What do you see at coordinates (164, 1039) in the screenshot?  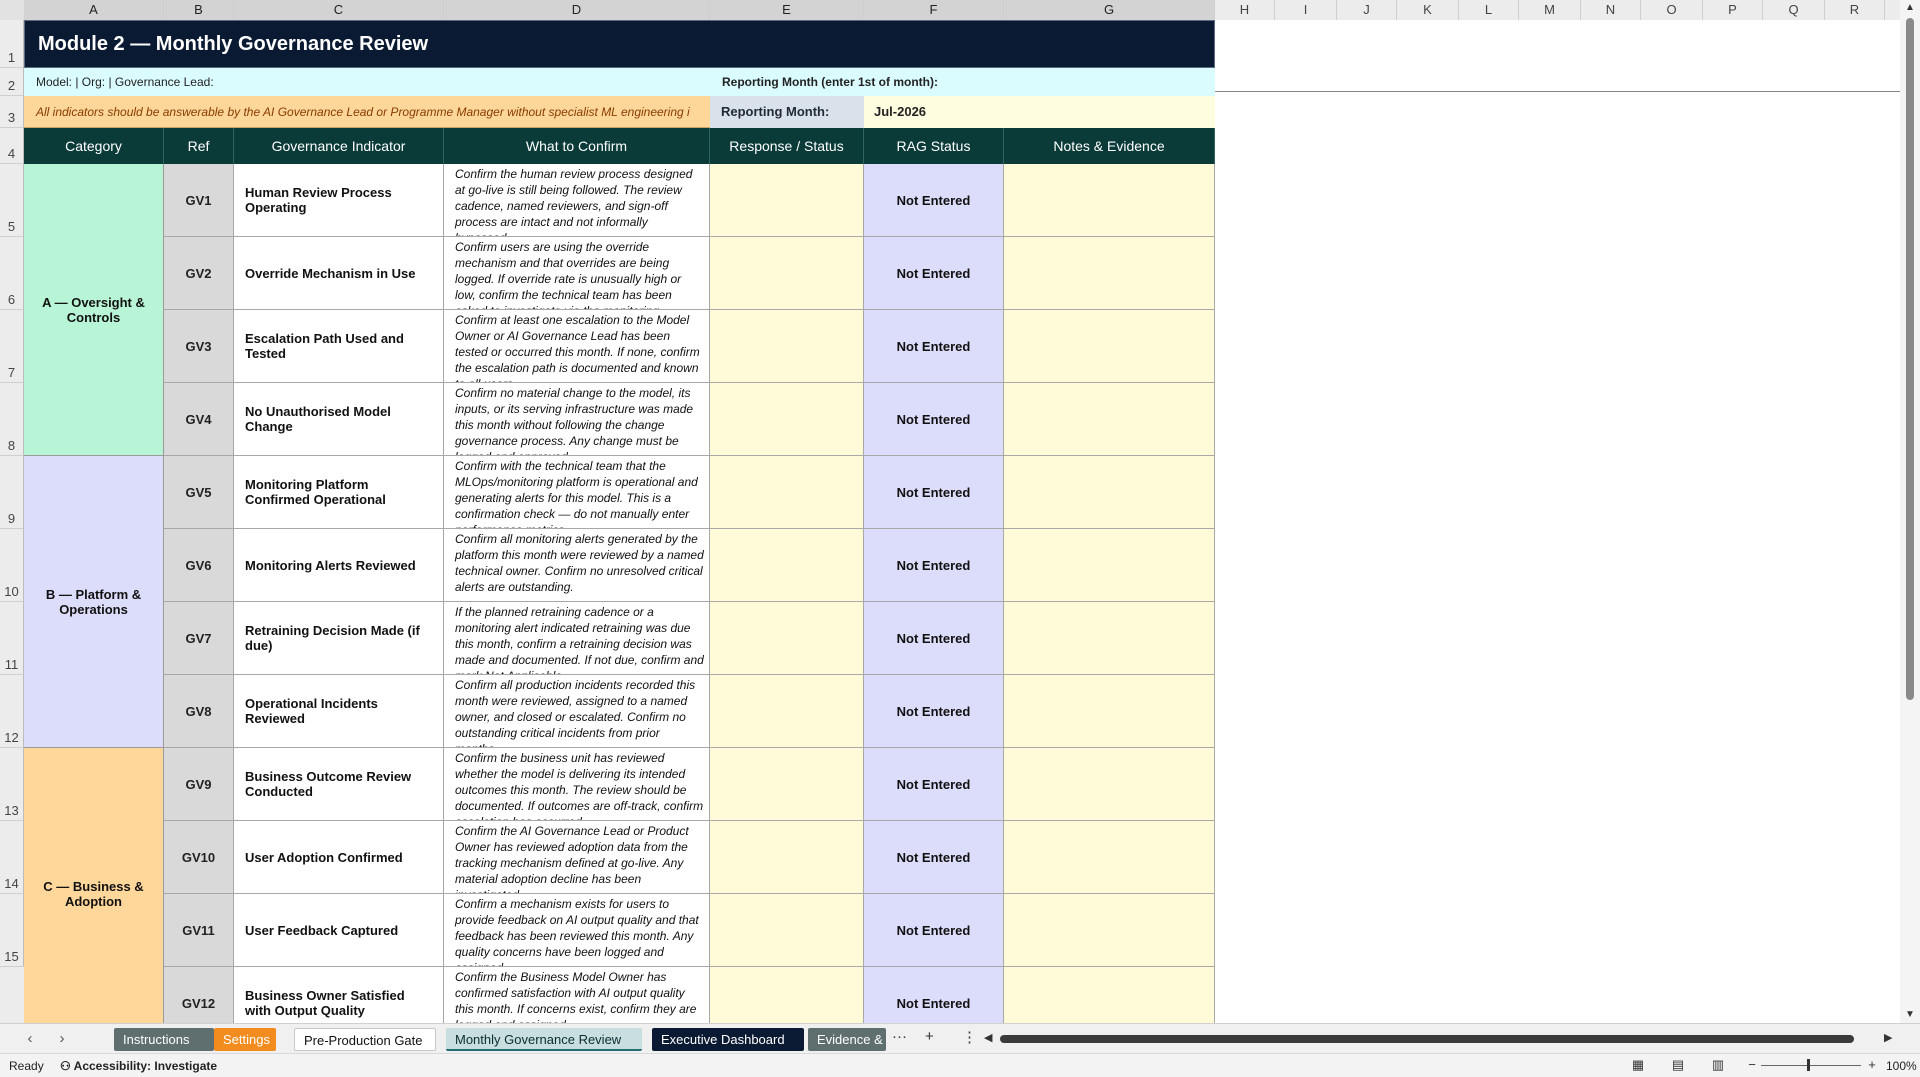 I see `sheet-tab-instructions: Instructions` at bounding box center [164, 1039].